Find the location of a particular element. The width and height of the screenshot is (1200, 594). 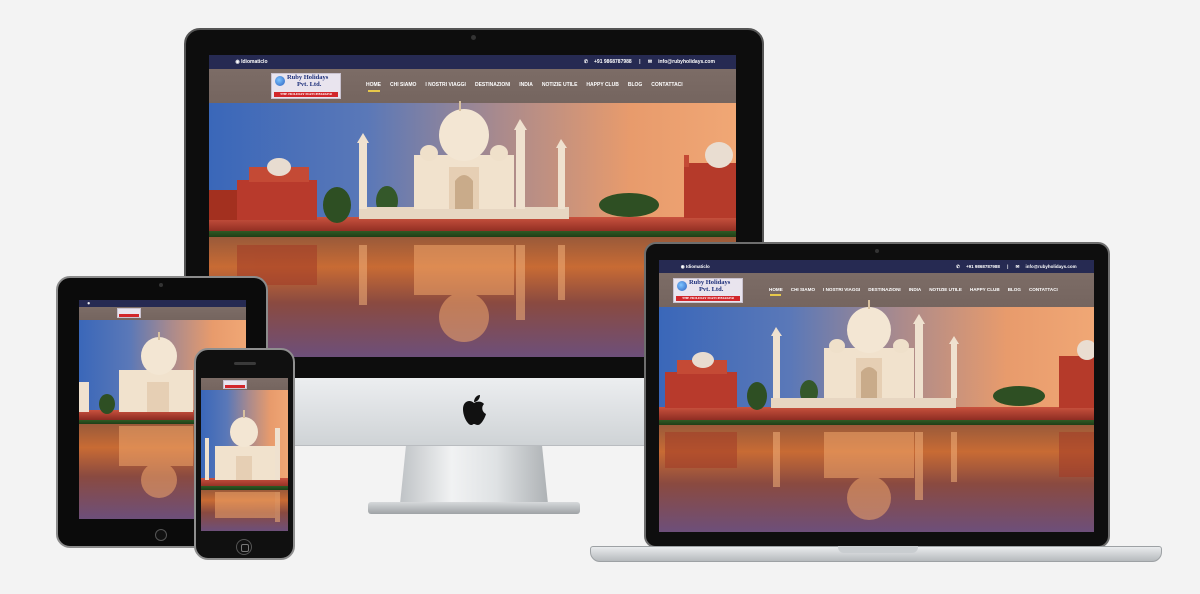

apple-logo-icon is located at coordinates (474, 410).